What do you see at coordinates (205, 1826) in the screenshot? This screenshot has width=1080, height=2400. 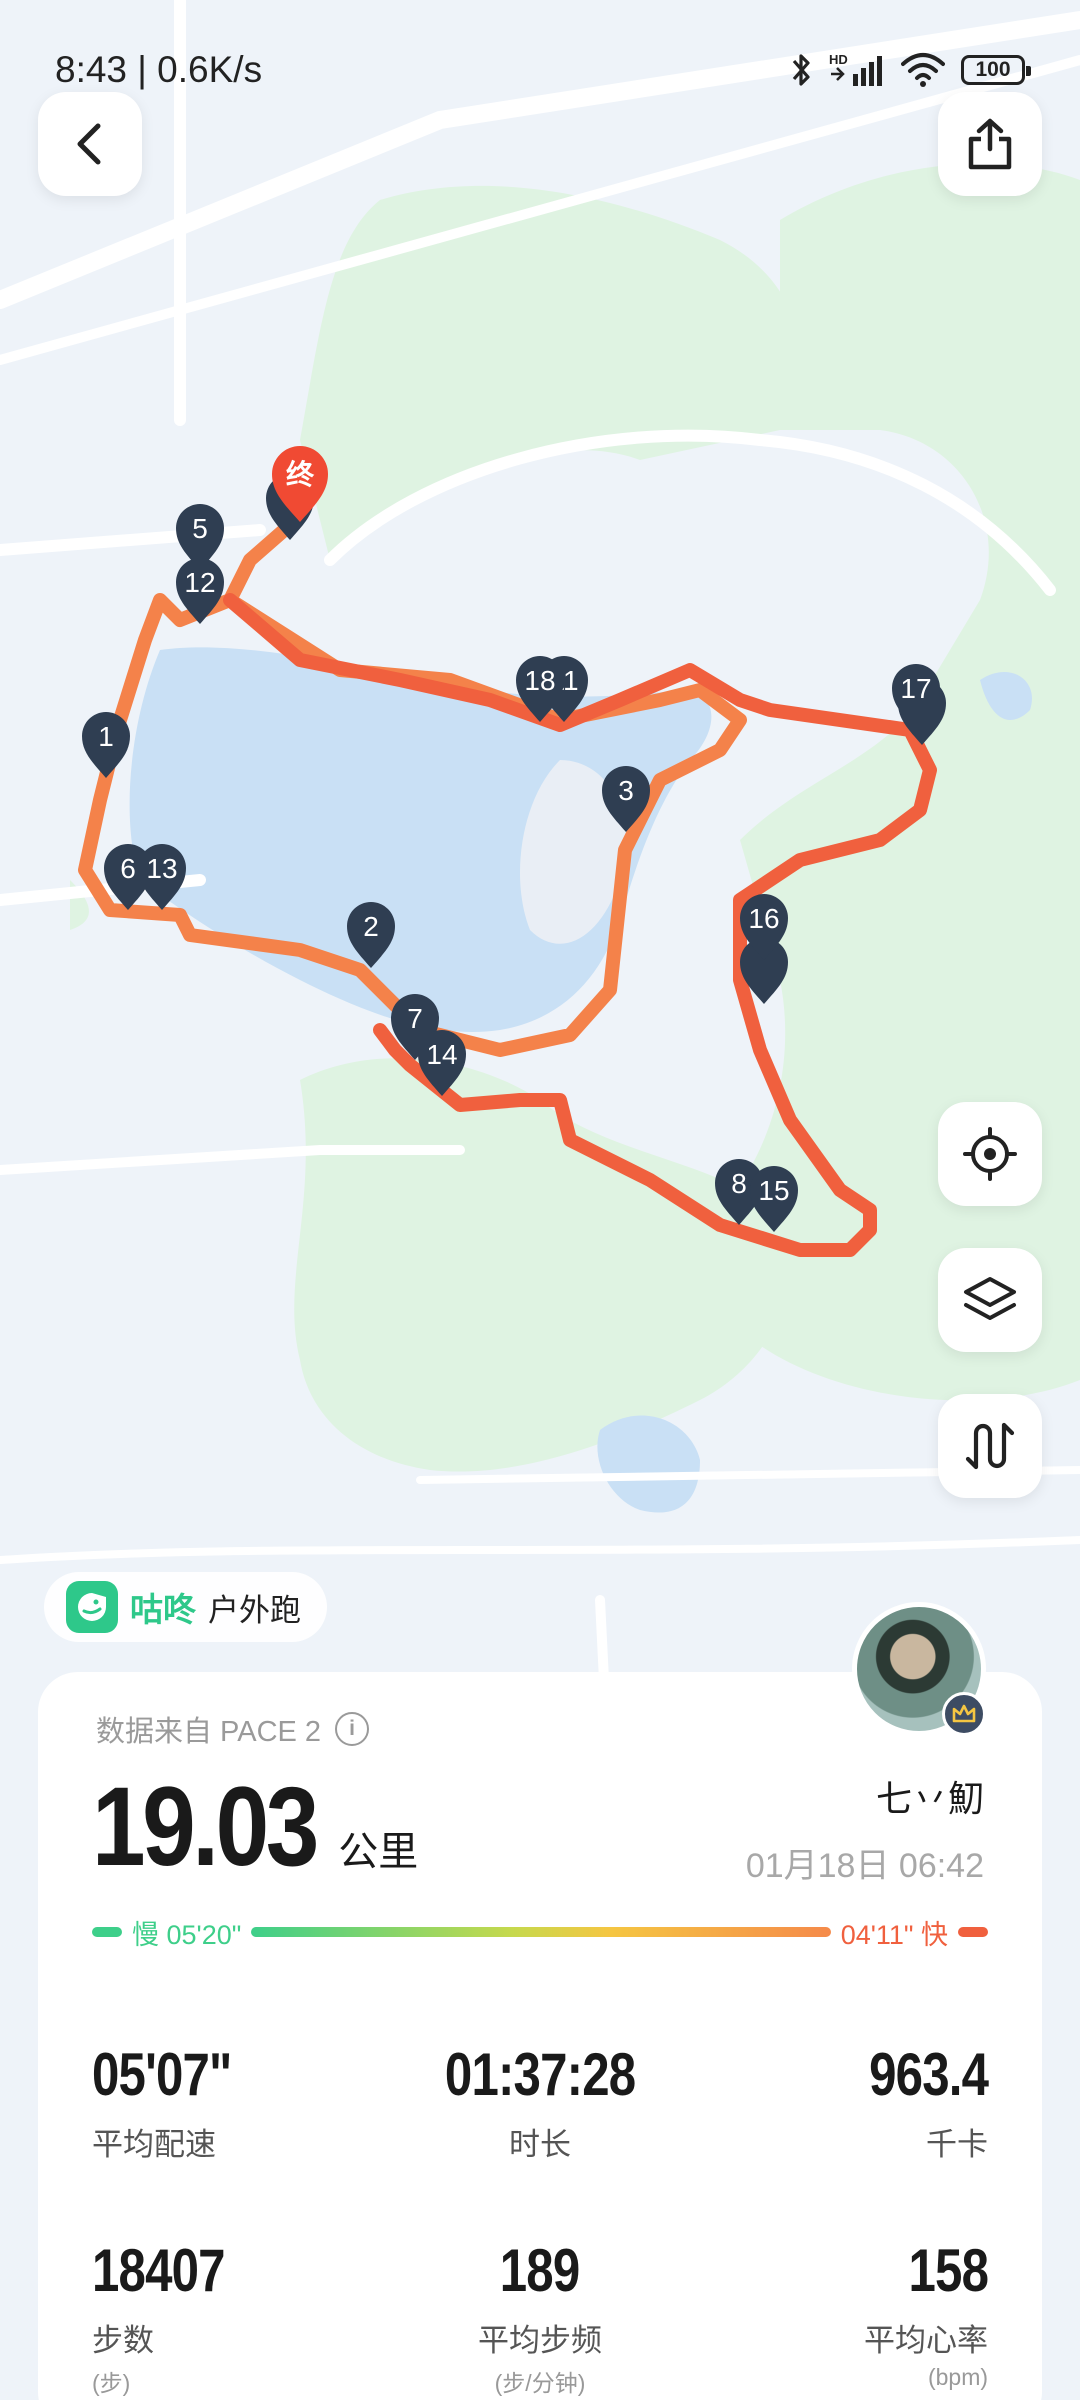 I see `distance-value: 19.03` at bounding box center [205, 1826].